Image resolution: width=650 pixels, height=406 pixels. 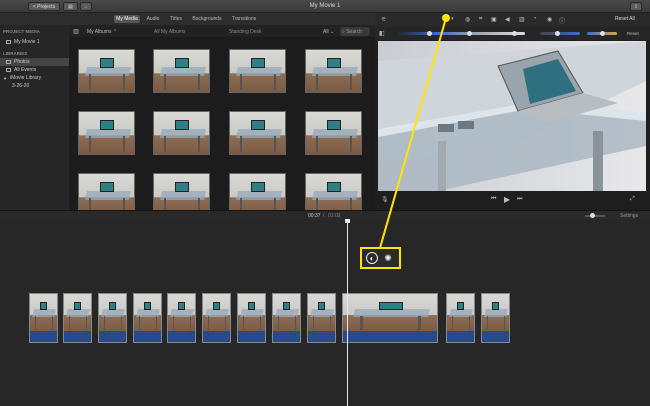 I want to click on color-correction-icon: ◍, so click(x=467, y=19).